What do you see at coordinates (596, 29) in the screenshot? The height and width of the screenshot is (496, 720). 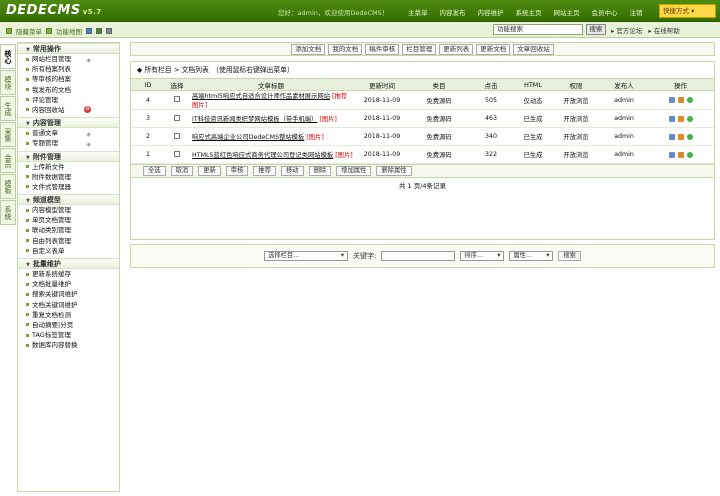 I see `function-search-button: 搜索` at bounding box center [596, 29].